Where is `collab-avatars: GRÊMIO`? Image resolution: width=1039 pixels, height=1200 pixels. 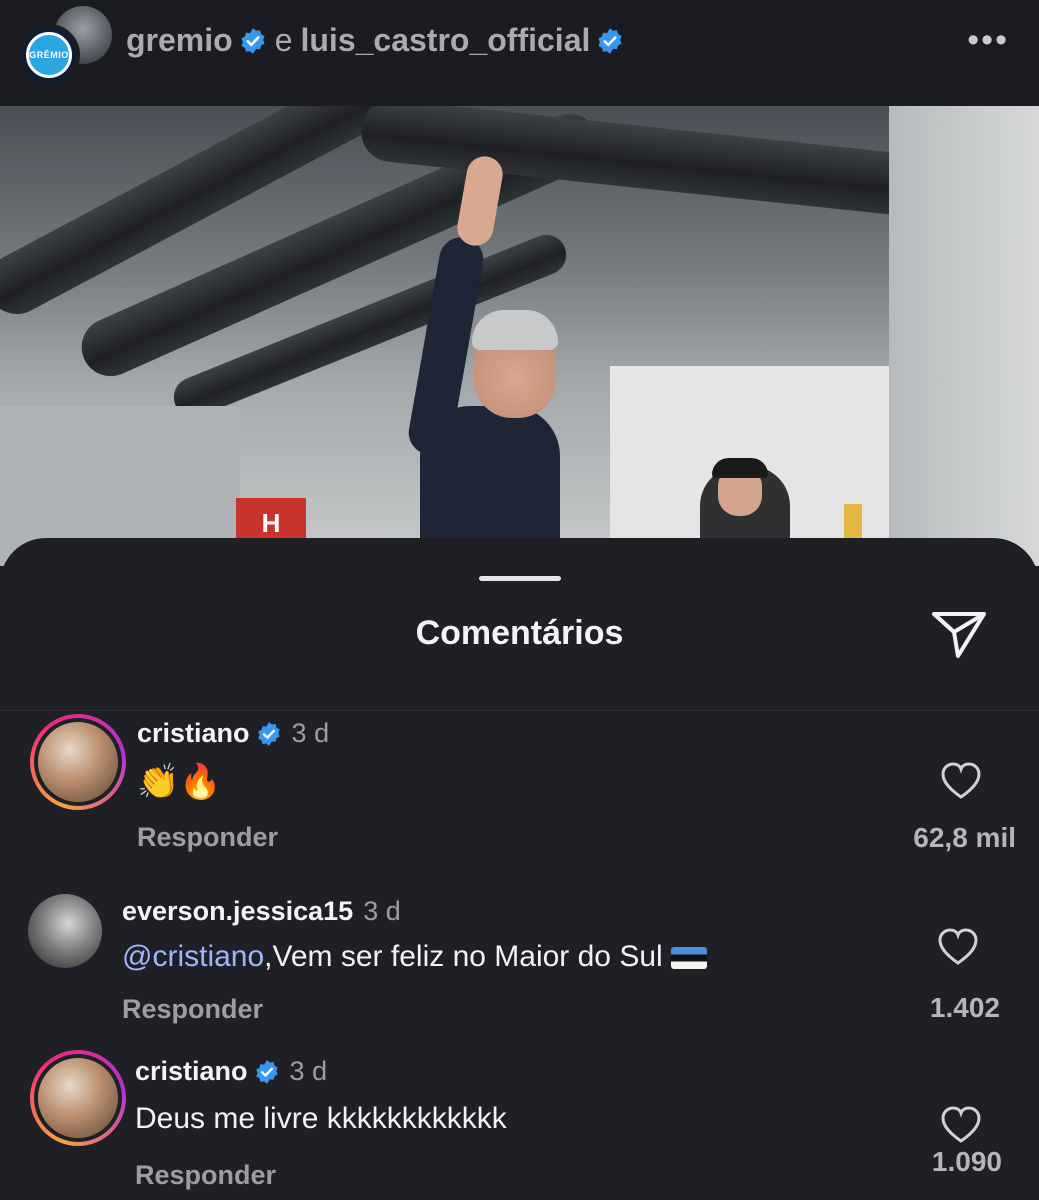
collab-avatars: GRÊMIO is located at coordinates (65, 46).